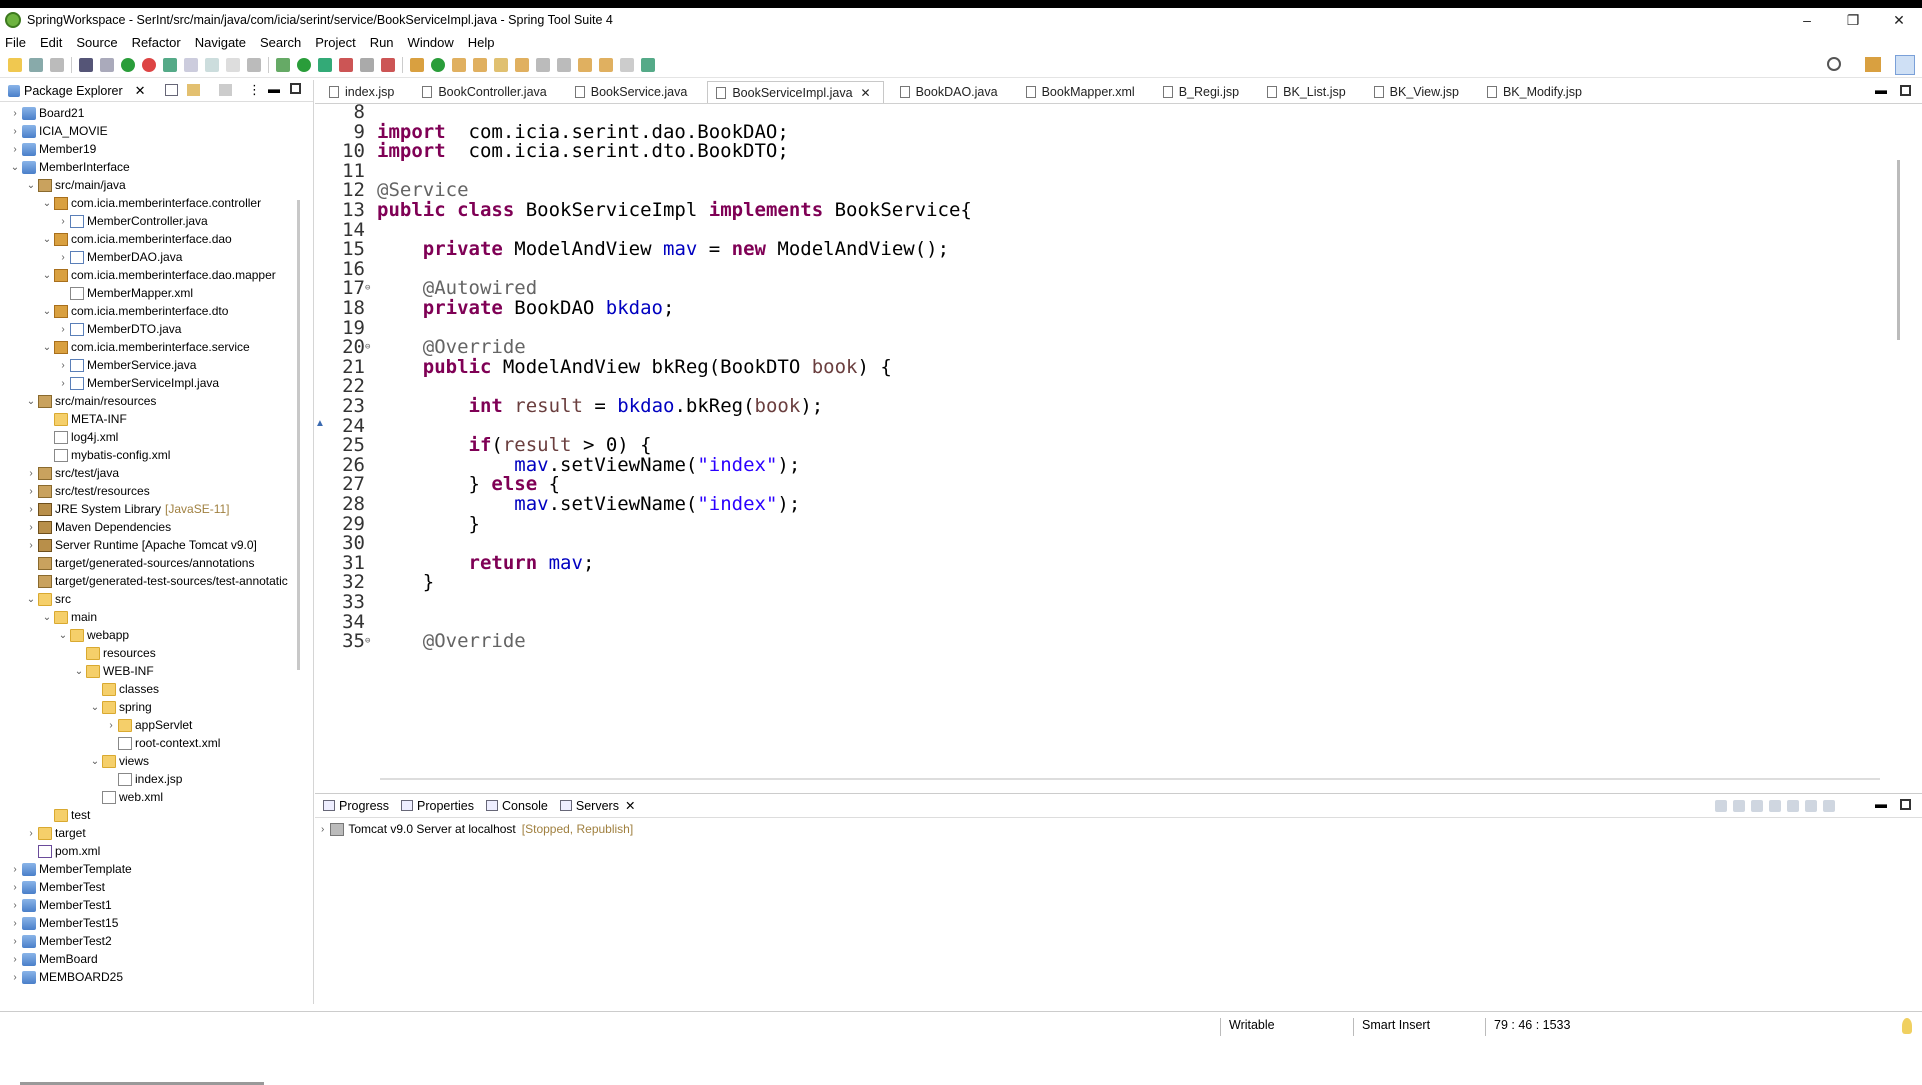 This screenshot has width=1922, height=1085. What do you see at coordinates (120, 707) in the screenshot?
I see `tree-item: ⌄ spring` at bounding box center [120, 707].